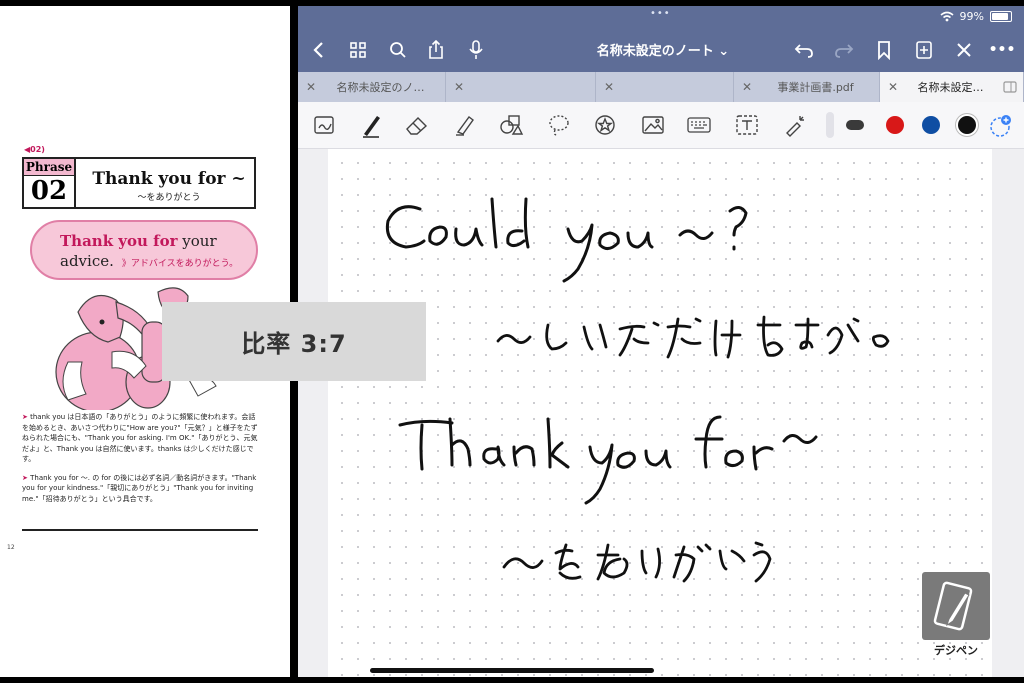 Image resolution: width=1024 pixels, height=683 pixels. What do you see at coordinates (476, 50) in the screenshot?
I see `microphone-icon` at bounding box center [476, 50].